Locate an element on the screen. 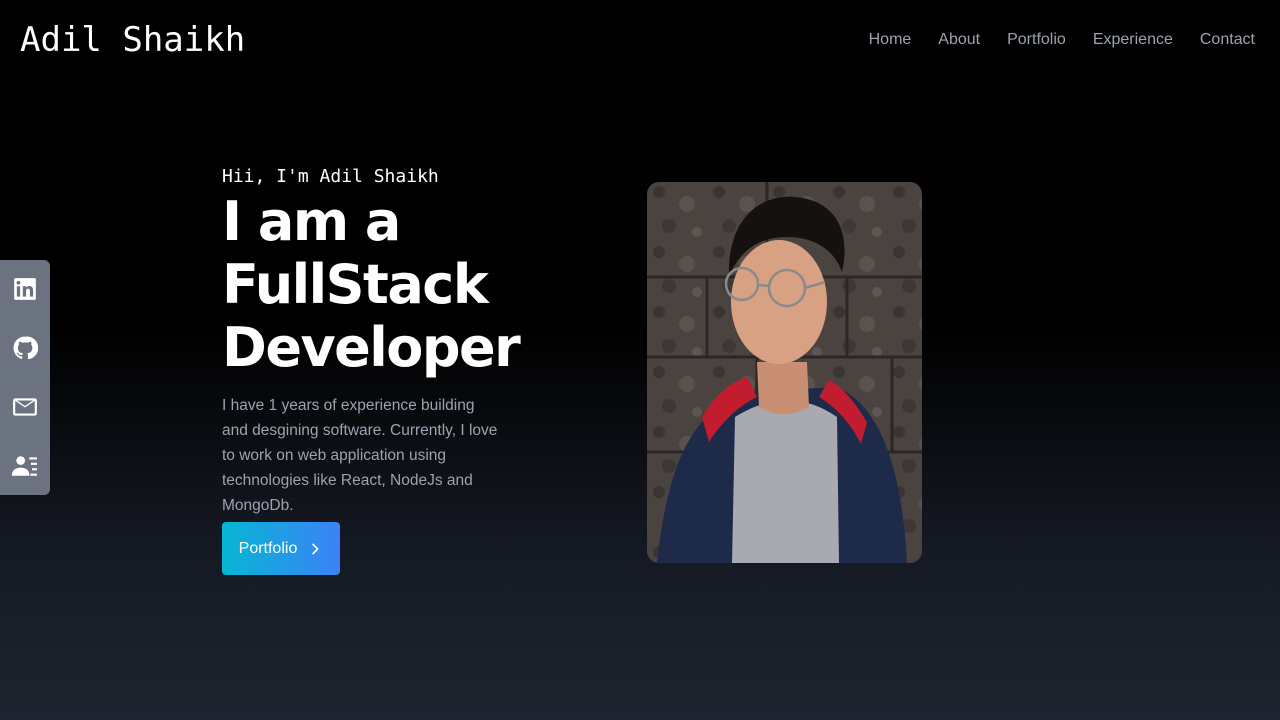 The height and width of the screenshot is (720, 1280). headline-line-3: Developer is located at coordinates (371, 347).